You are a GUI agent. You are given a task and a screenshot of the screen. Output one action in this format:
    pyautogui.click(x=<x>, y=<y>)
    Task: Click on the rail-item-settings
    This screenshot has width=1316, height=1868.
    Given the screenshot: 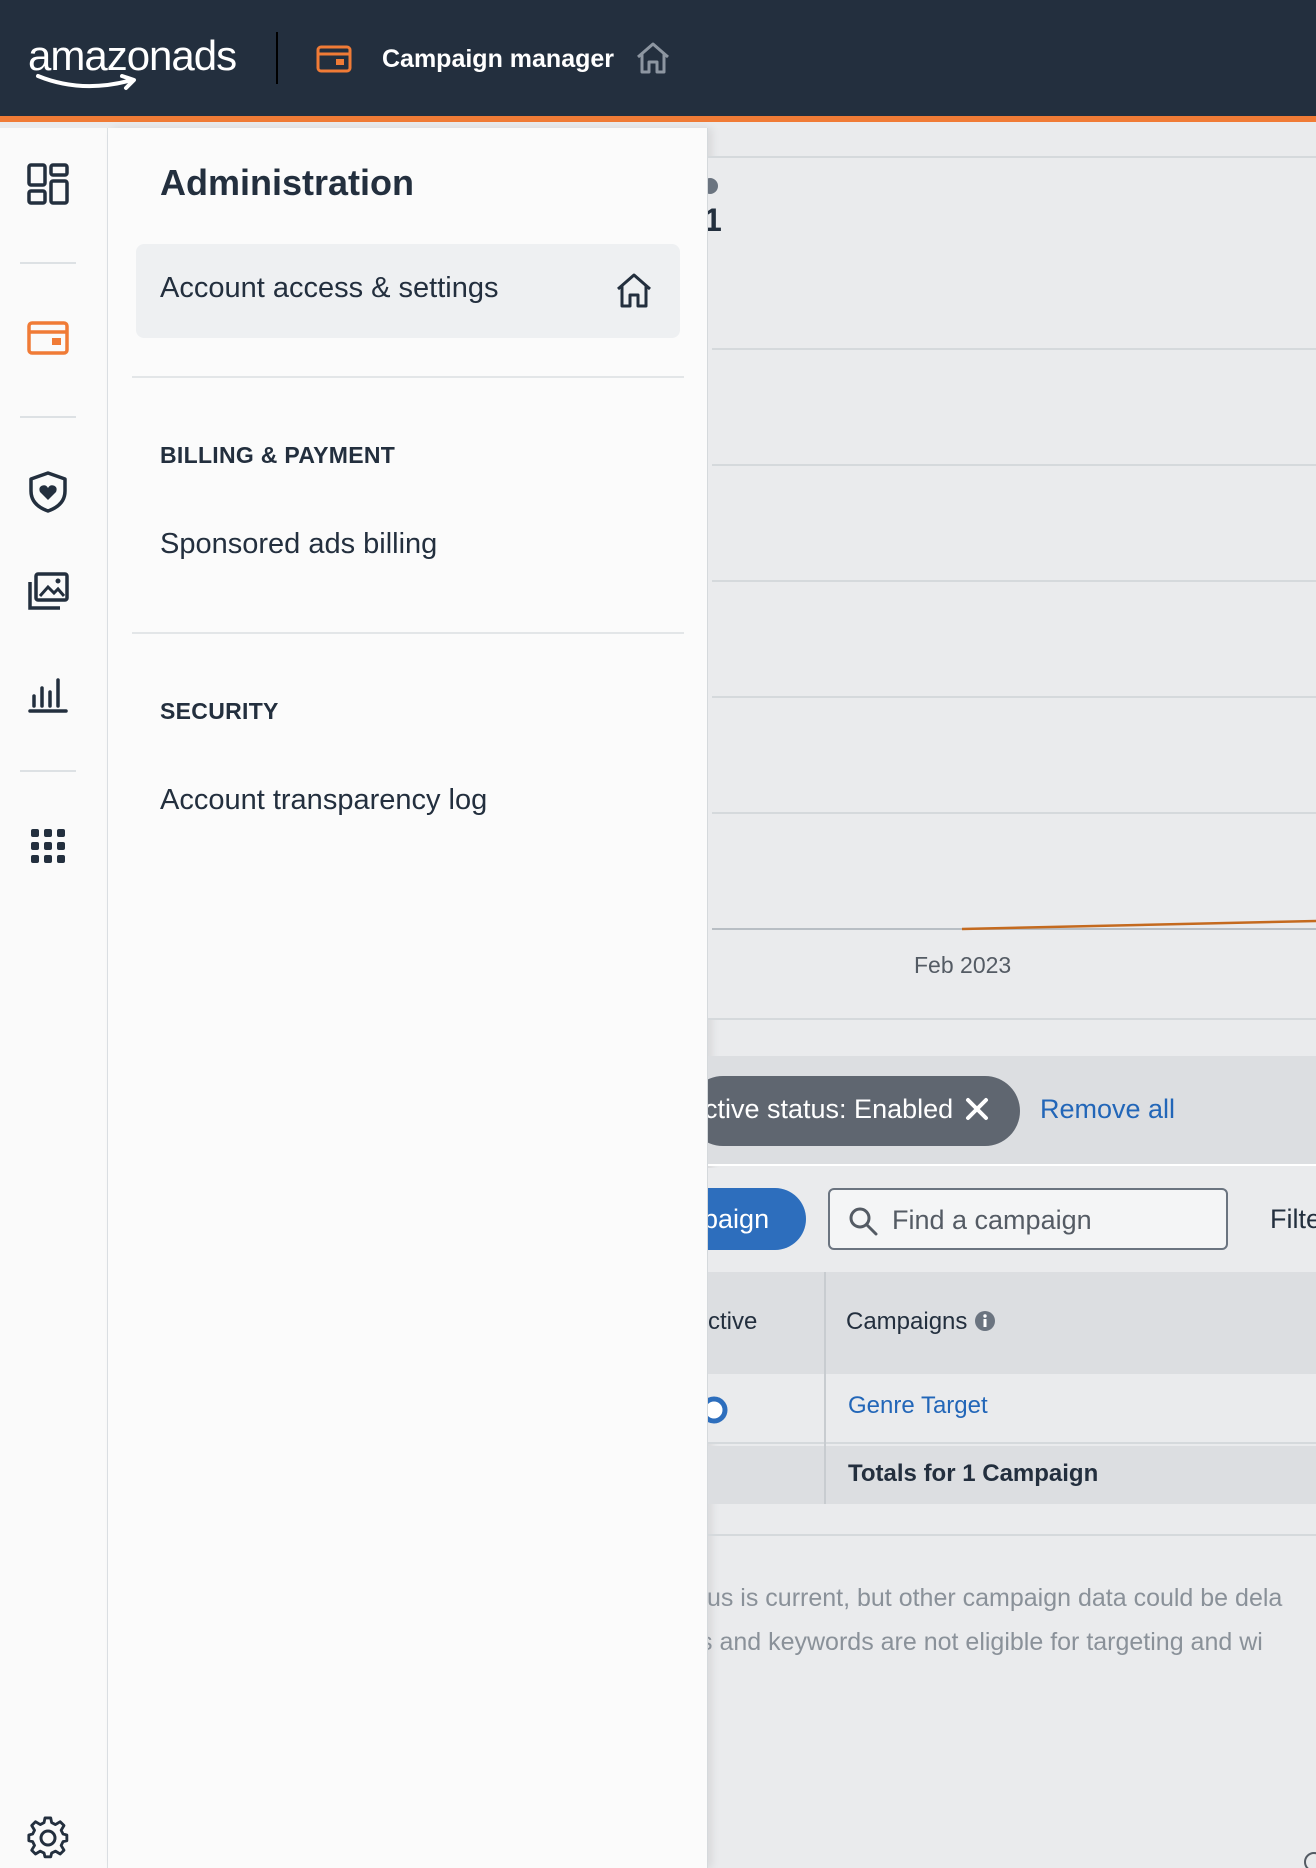 What is the action you would take?
    pyautogui.click(x=48, y=1838)
    